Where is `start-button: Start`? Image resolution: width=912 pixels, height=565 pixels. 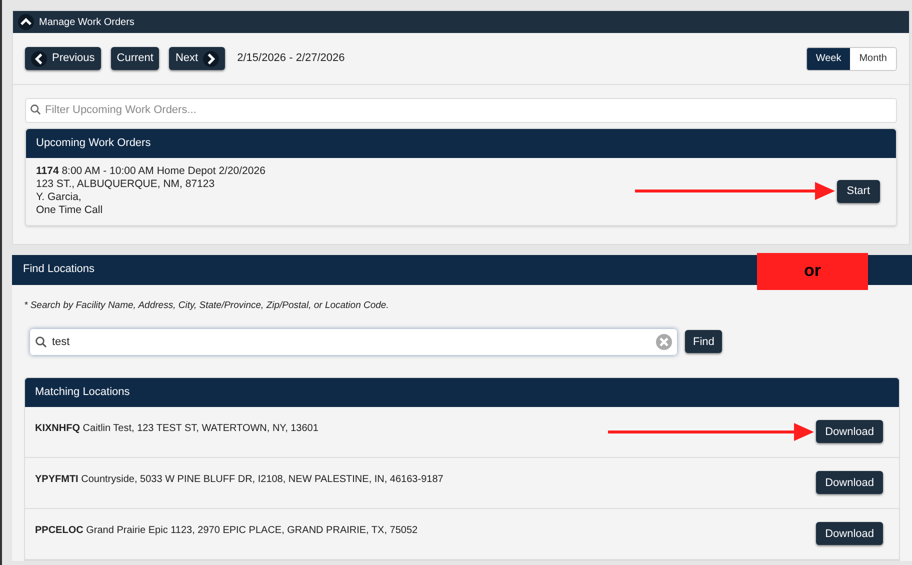
start-button: Start is located at coordinates (858, 191).